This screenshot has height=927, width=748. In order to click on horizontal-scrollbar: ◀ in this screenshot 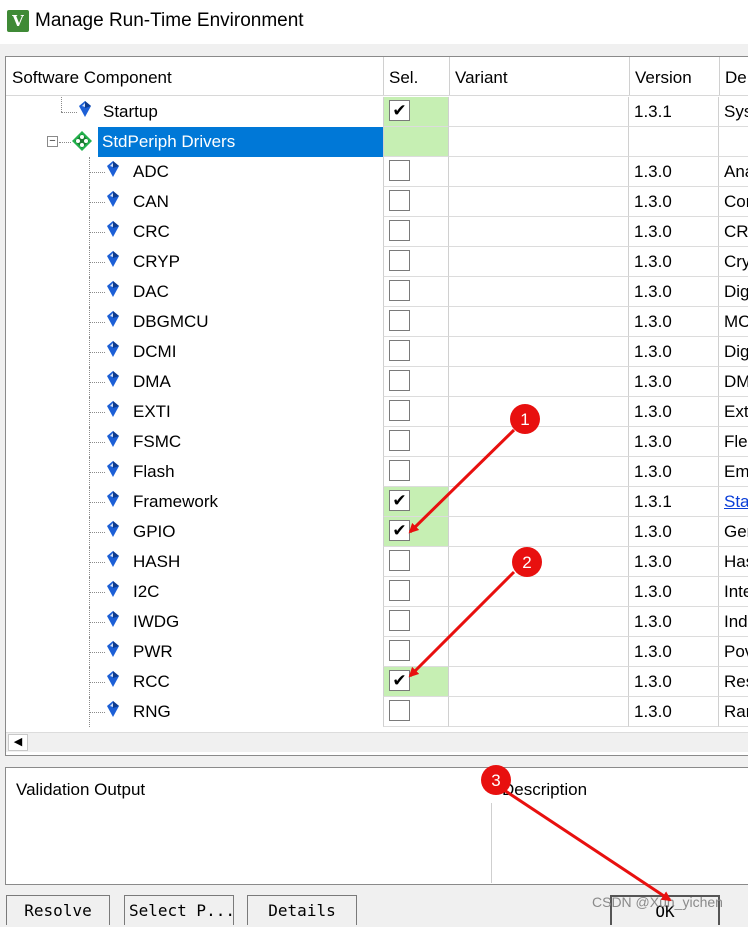, I will do `click(377, 742)`.